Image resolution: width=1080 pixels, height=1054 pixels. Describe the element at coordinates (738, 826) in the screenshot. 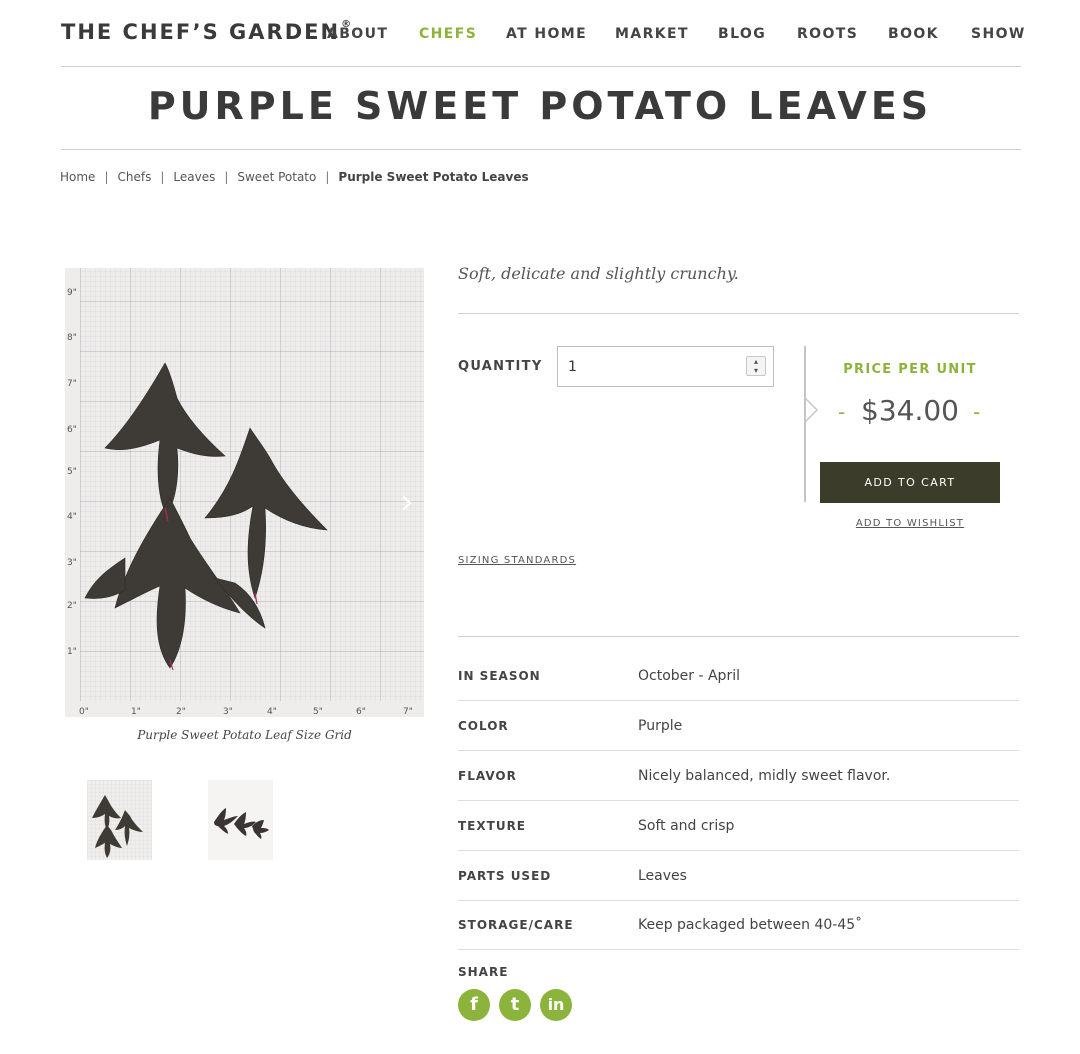

I see `spec-row-texture: TEXTURE Soft and crisp` at that location.